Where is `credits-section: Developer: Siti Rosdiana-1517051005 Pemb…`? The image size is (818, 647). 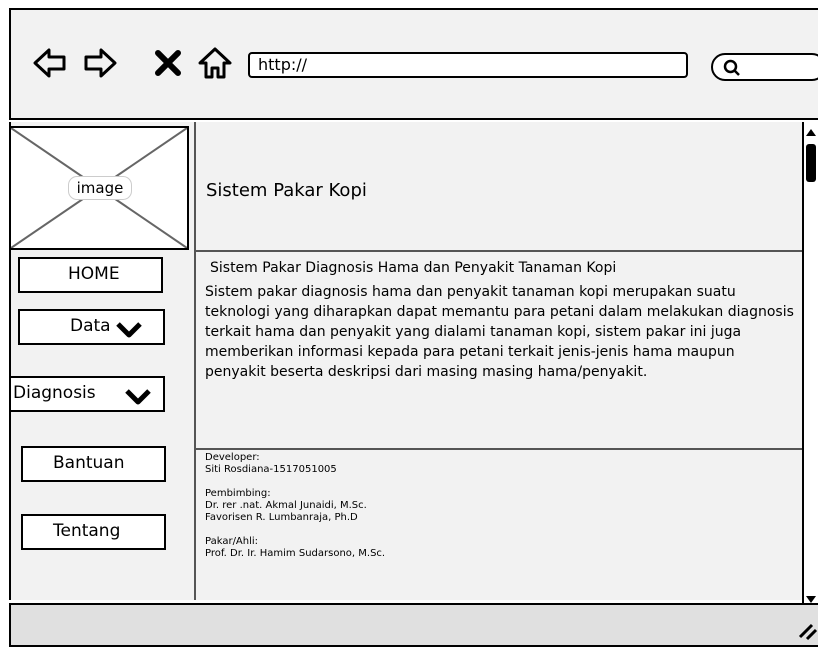 credits-section: Developer: Siti Rosdiana-1517051005 Pemb… is located at coordinates (295, 506).